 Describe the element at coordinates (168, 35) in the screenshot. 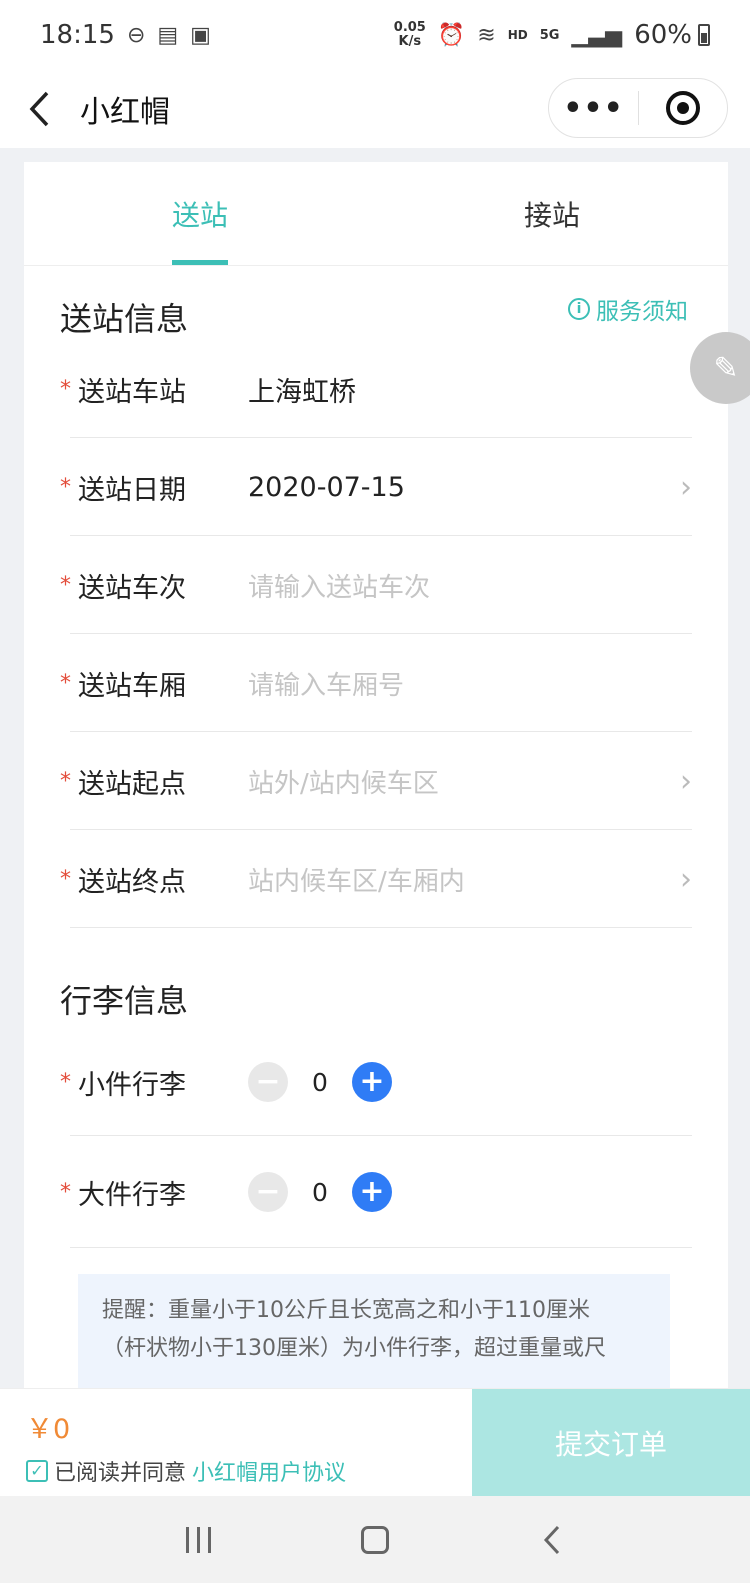

I see `clipboard-icon: ▤` at that location.